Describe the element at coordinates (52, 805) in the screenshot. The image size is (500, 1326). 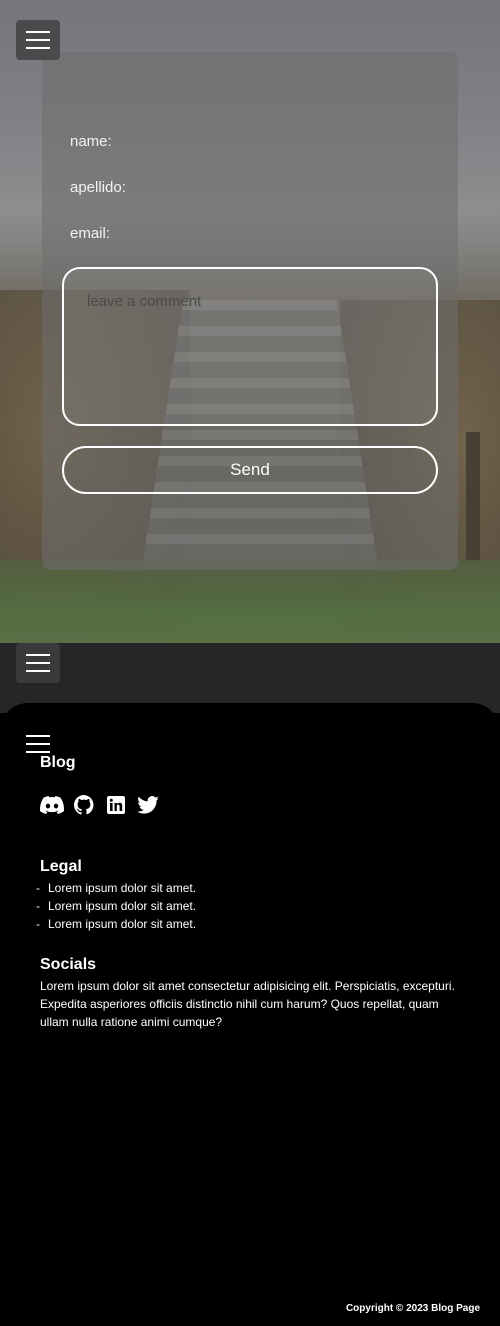
I see `discord-icon` at that location.